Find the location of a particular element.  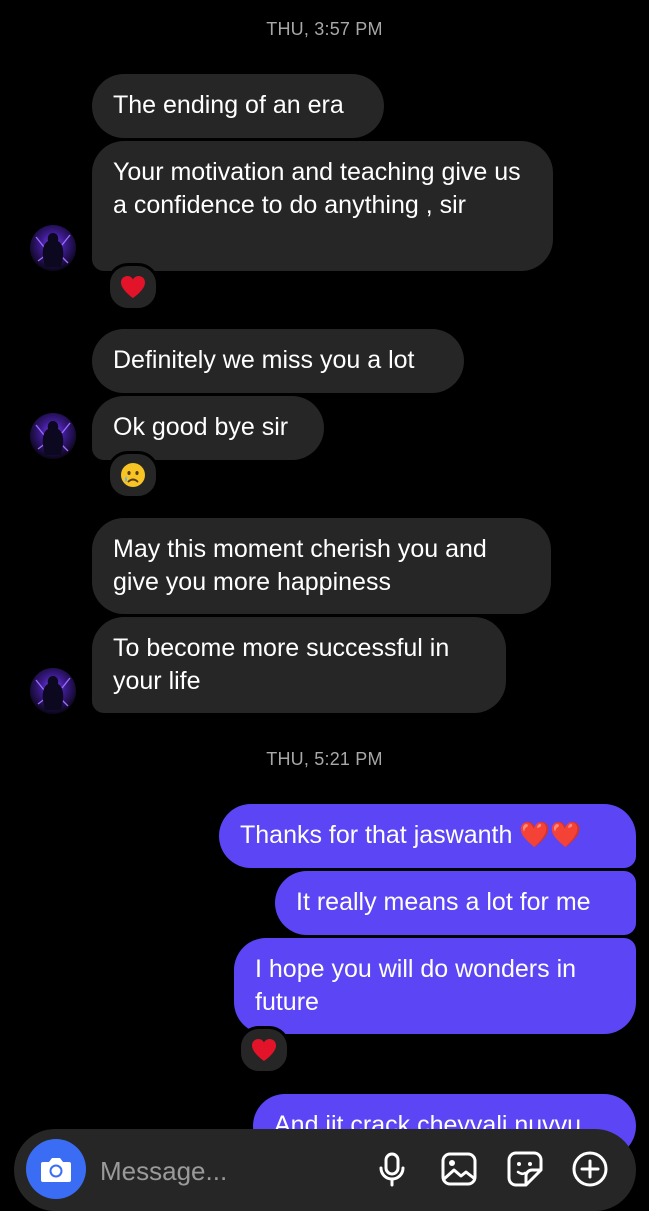

received-message: Definitely we miss you a lot is located at coordinates (278, 361).